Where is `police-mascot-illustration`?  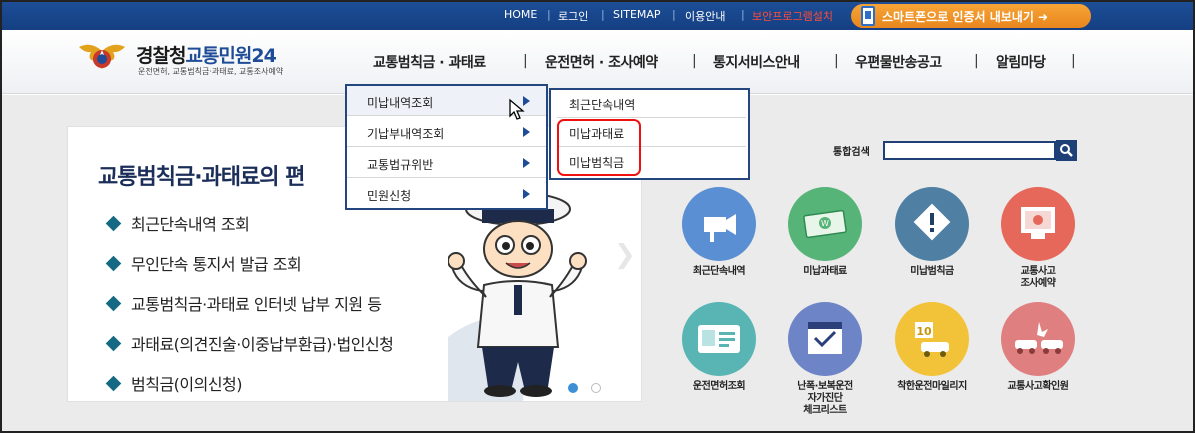
police-mascot-illustration is located at coordinates (517, 296).